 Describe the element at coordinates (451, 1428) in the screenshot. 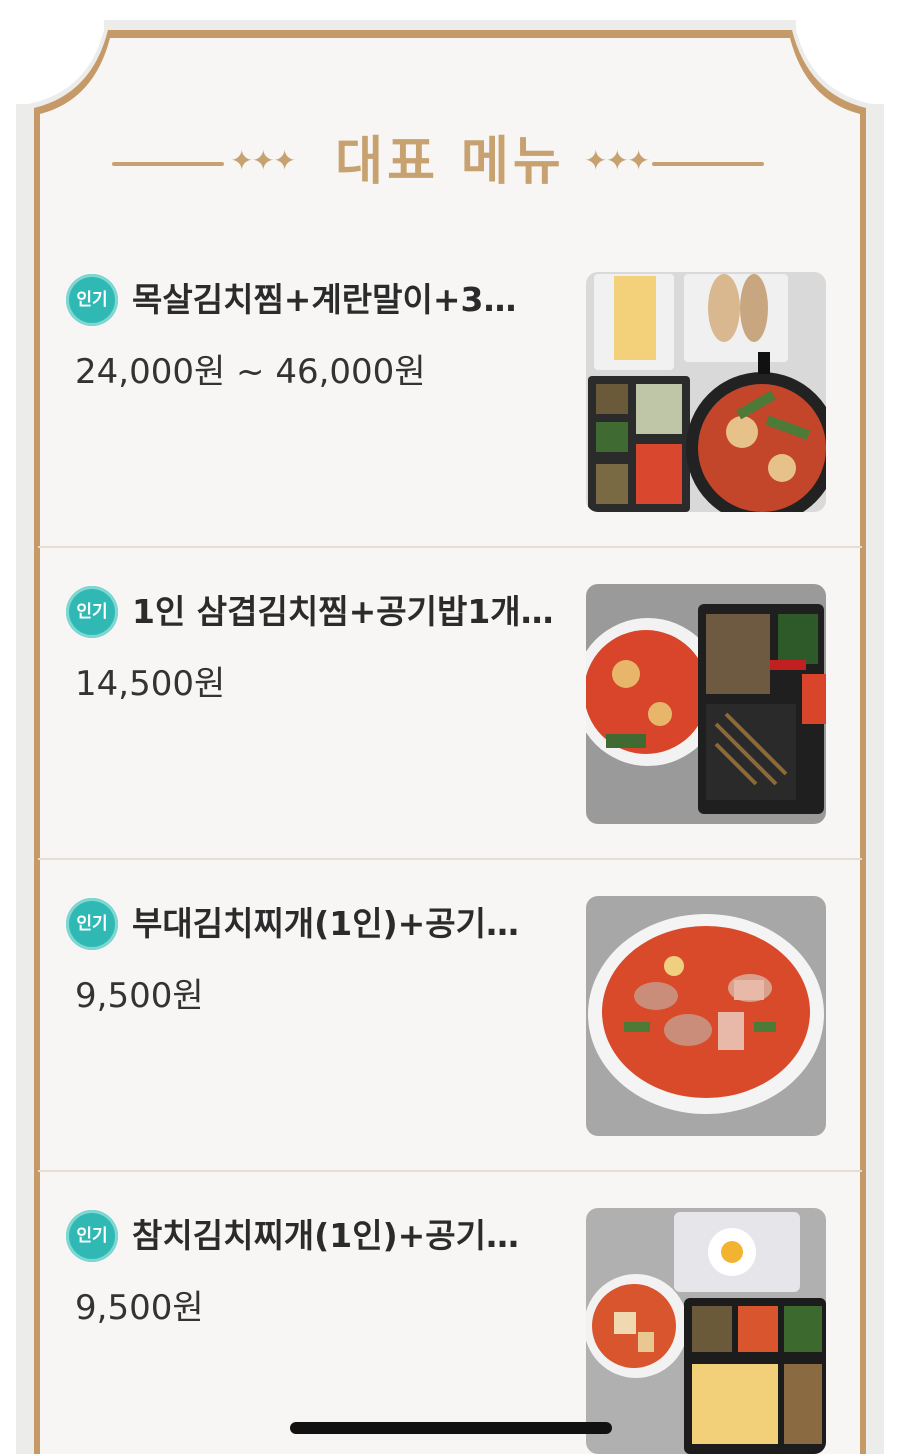

I see `home-indicator` at that location.